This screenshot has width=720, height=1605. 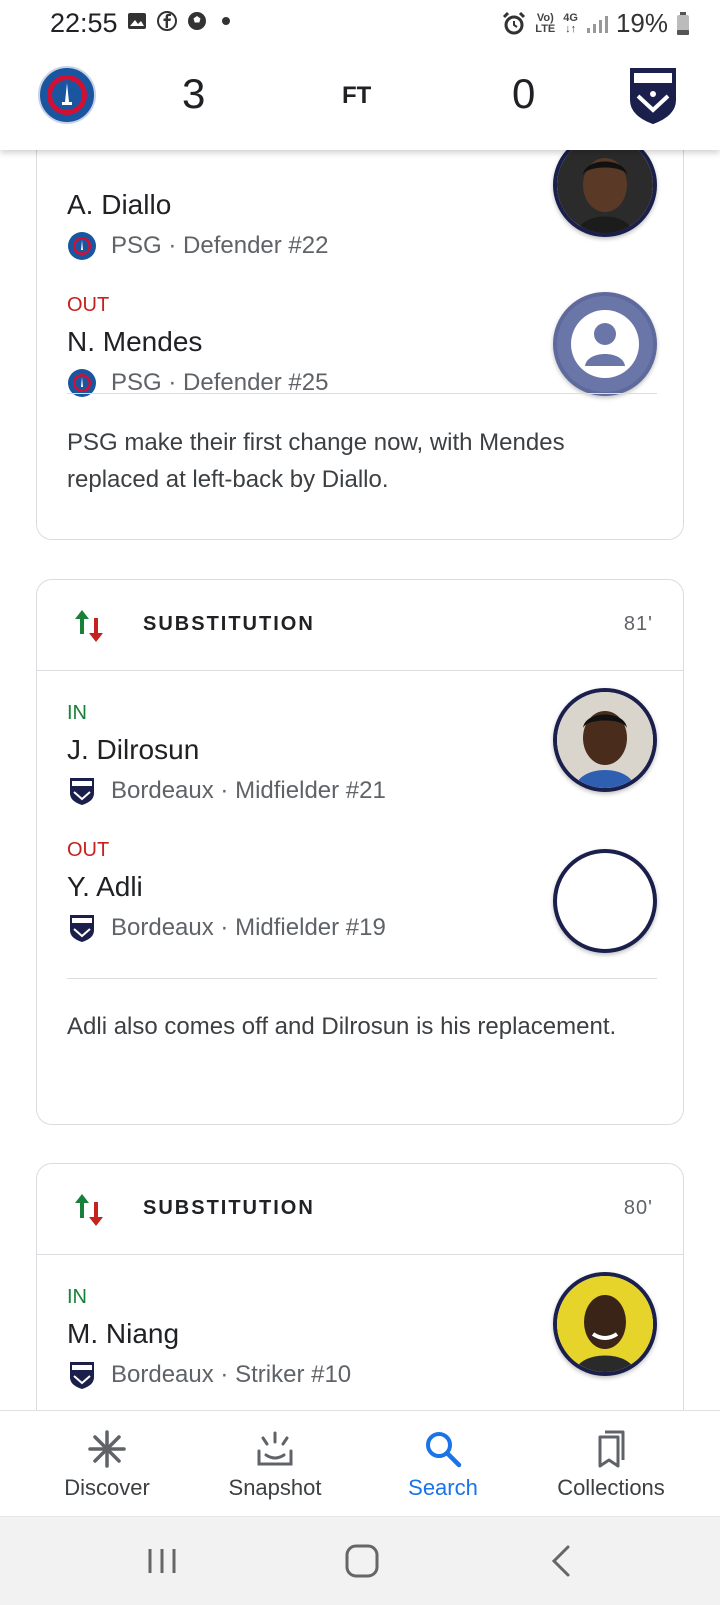 What do you see at coordinates (226, 21) in the screenshot?
I see `more-notifications-dot` at bounding box center [226, 21].